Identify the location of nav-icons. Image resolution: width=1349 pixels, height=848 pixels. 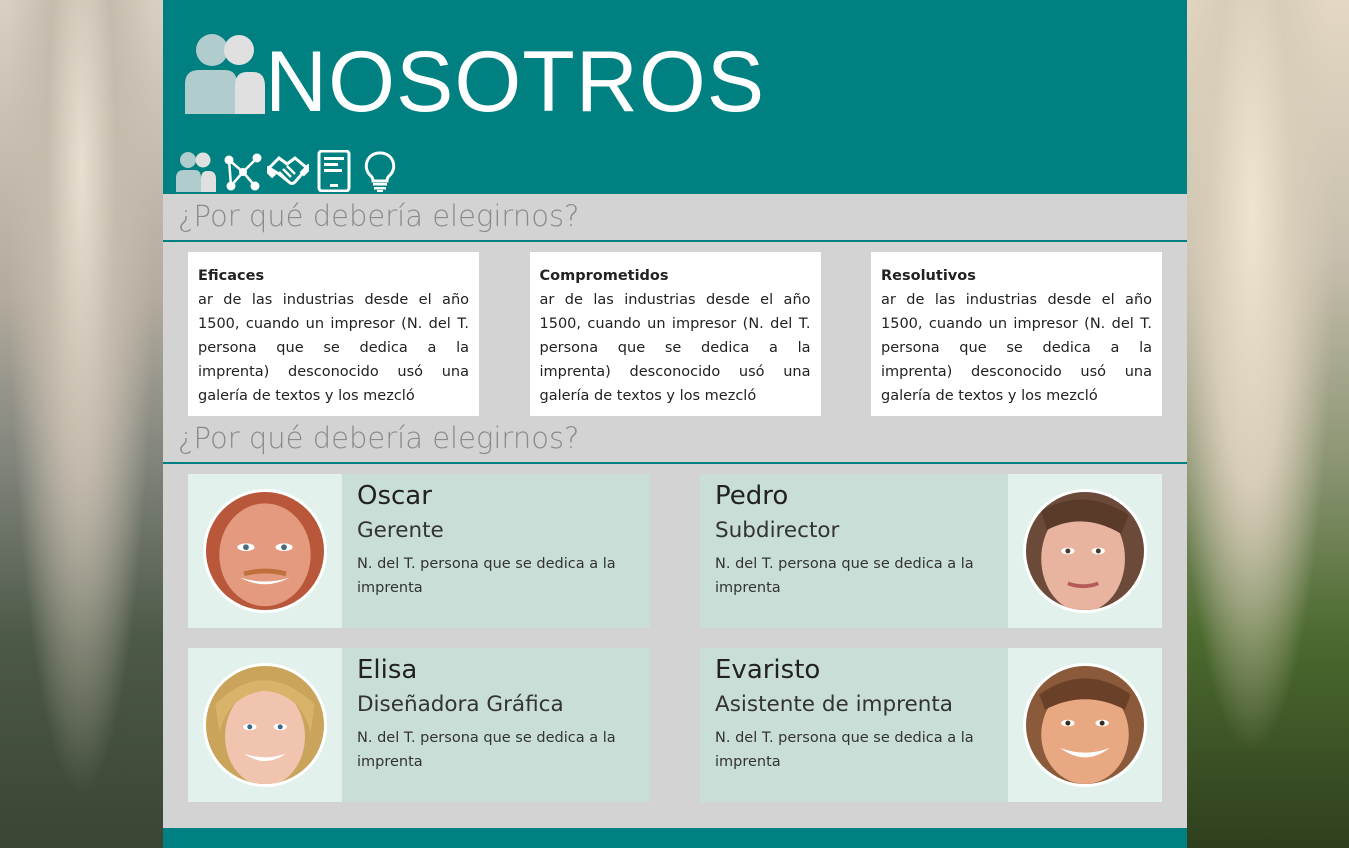
(288, 171).